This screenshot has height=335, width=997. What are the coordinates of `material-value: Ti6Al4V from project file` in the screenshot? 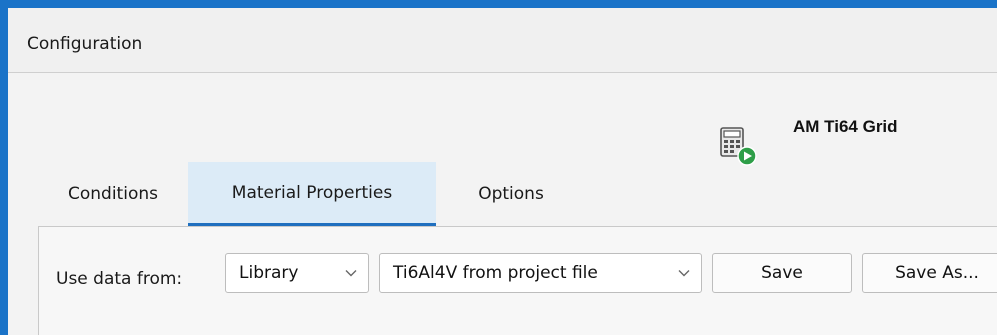 It's located at (495, 273).